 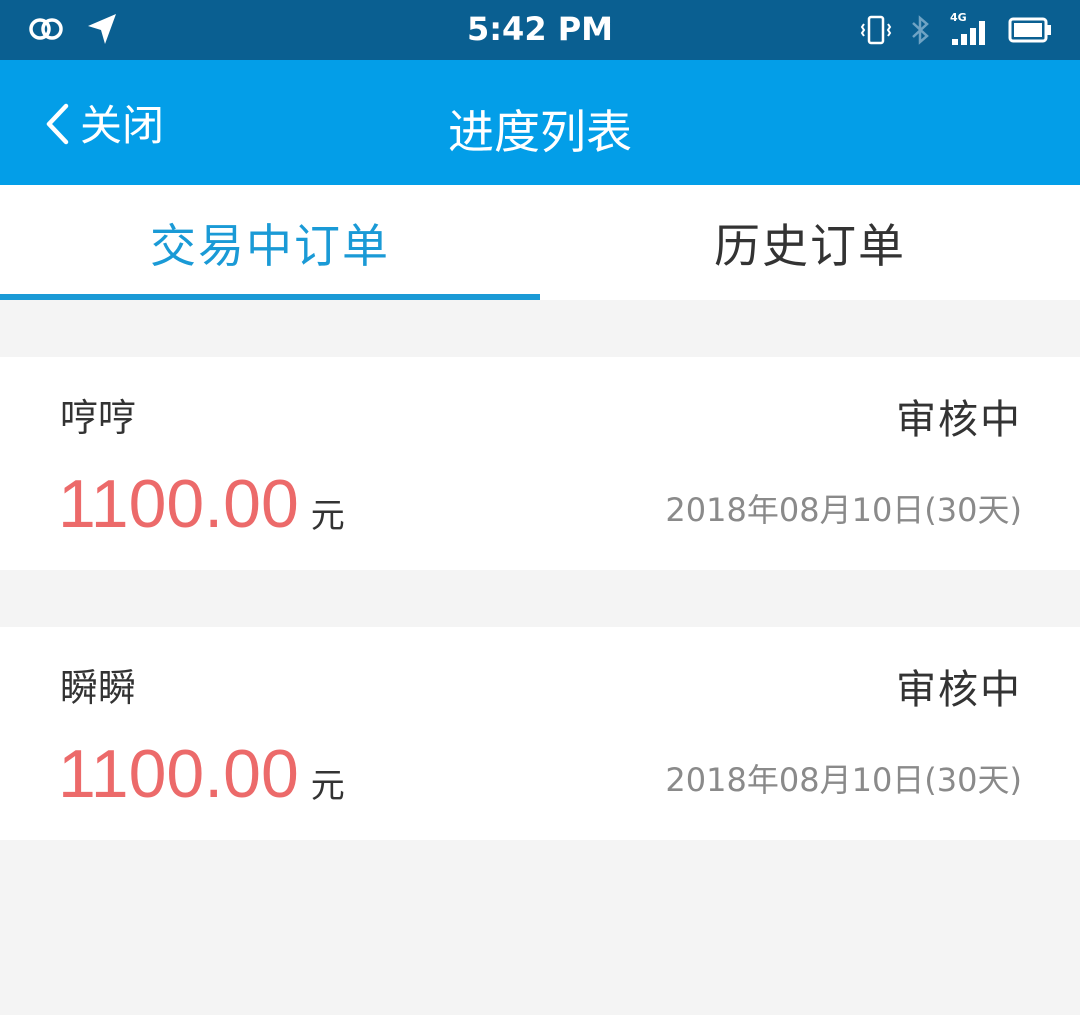 What do you see at coordinates (57, 126) in the screenshot?
I see `chevron-left-icon` at bounding box center [57, 126].